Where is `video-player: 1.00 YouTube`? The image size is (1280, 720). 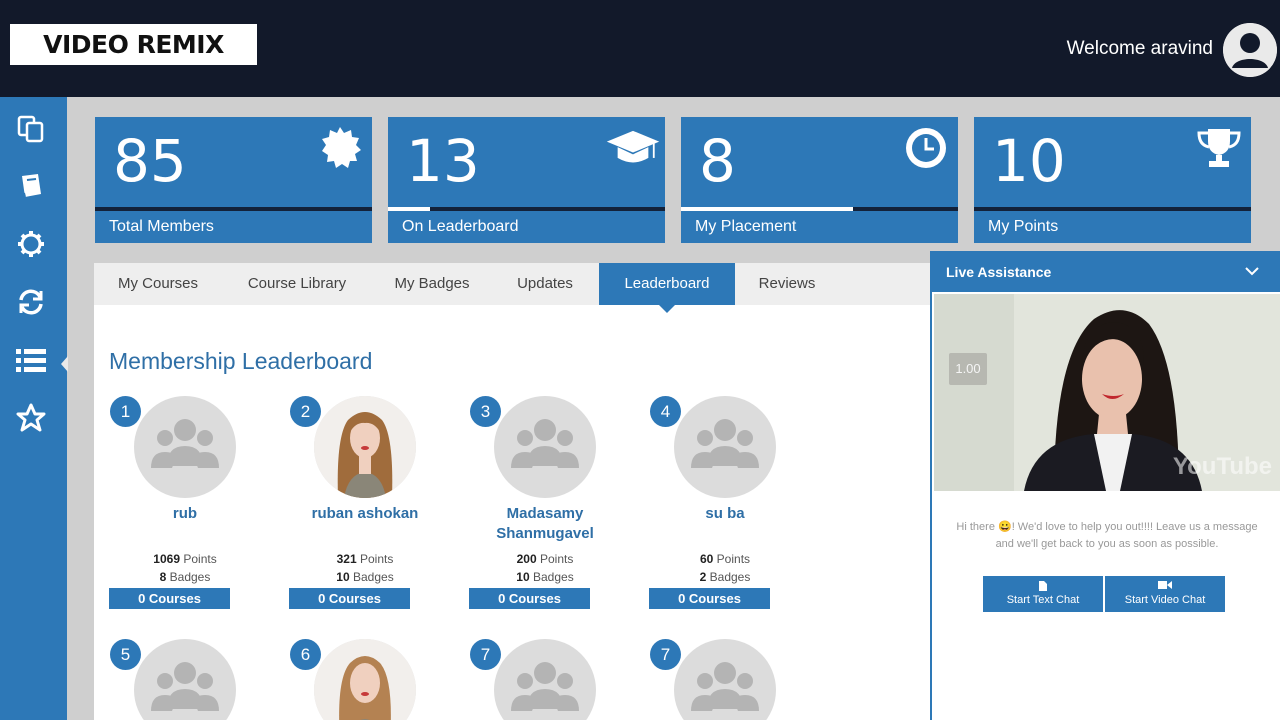
video-player: 1.00 YouTube is located at coordinates (1107, 392).